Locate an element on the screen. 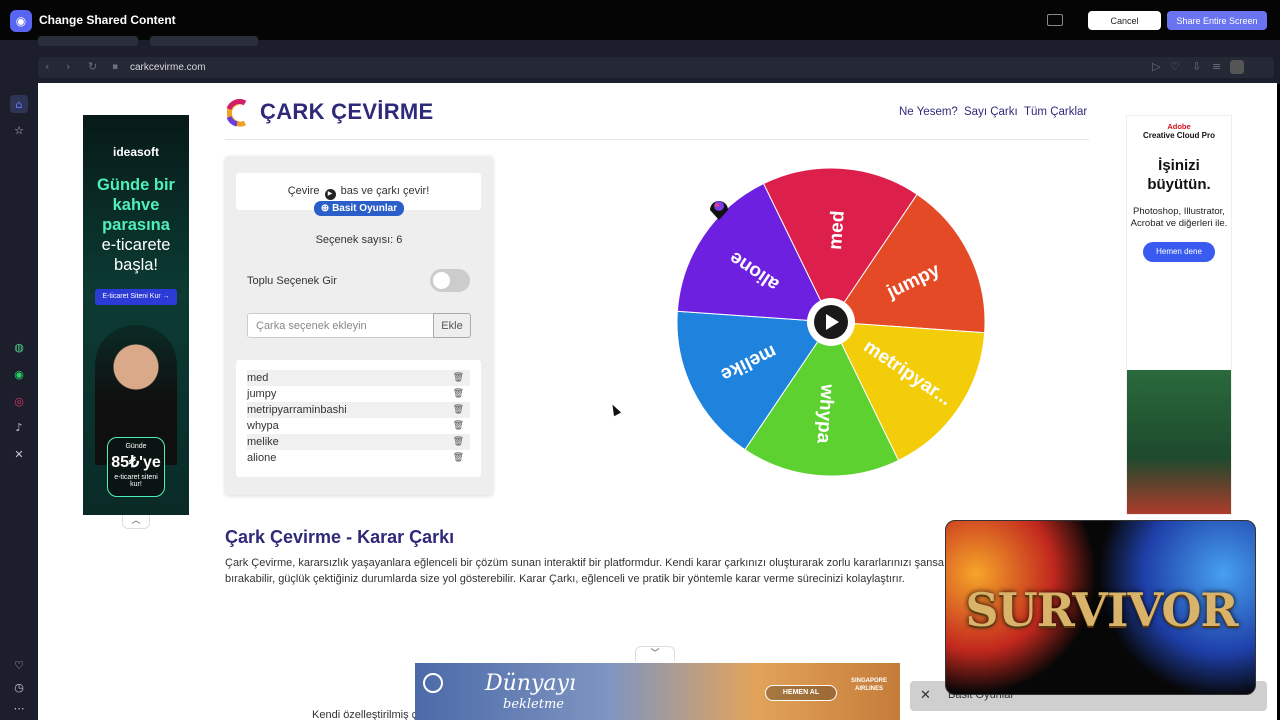 This screenshot has height=720, width=1280. nav-link-tum-carklar: Tüm Çarklar is located at coordinates (1055, 112).